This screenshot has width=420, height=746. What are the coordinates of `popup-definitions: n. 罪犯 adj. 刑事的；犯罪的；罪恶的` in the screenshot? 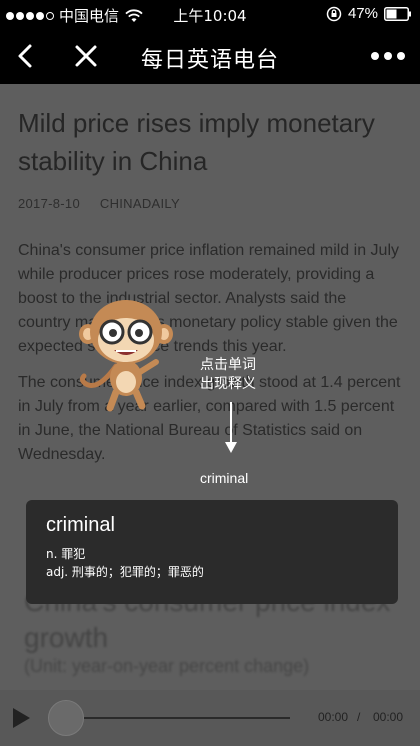 It's located at (212, 563).